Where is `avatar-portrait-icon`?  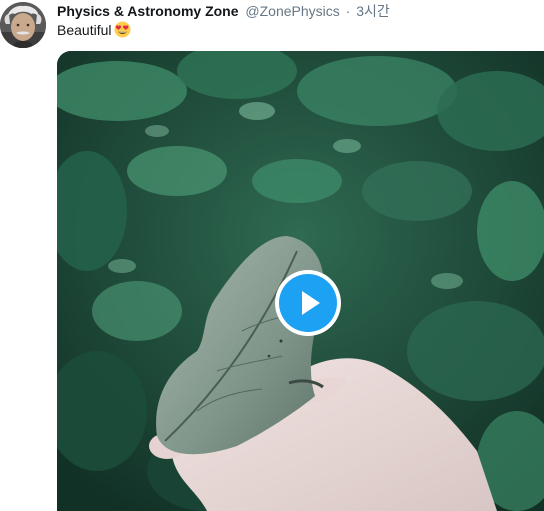 avatar-portrait-icon is located at coordinates (23, 25).